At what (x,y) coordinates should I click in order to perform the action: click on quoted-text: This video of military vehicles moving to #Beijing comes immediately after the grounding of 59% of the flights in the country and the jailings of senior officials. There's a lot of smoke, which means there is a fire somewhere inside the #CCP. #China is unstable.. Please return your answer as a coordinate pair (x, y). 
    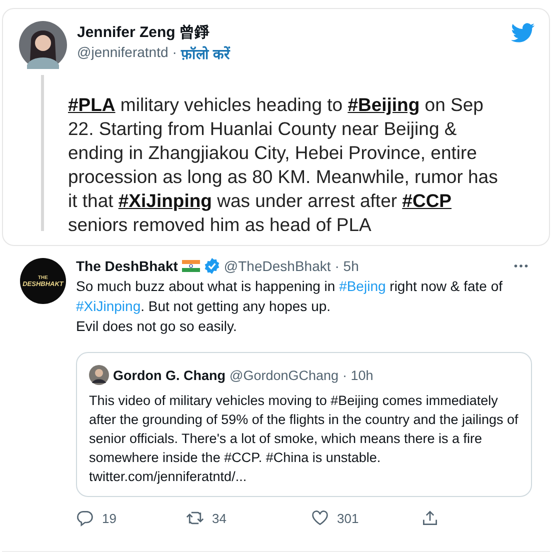
    Looking at the image, I should click on (304, 429).